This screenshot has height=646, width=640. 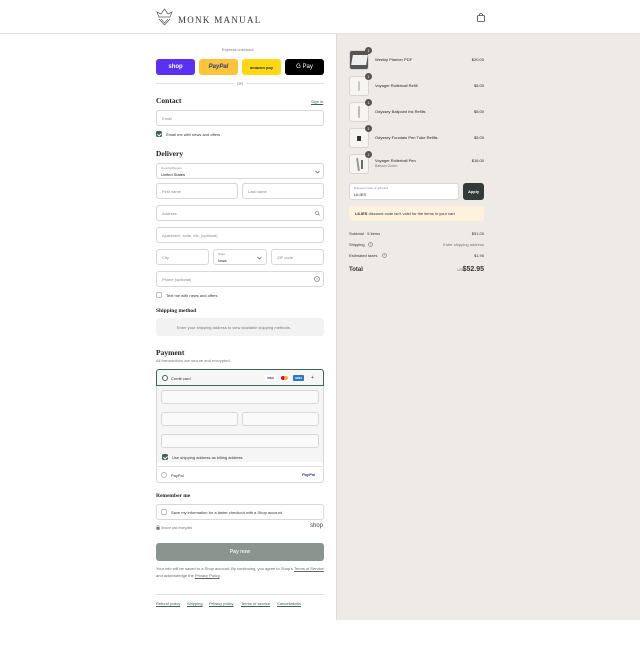 I want to click on first-name-field: First name, so click(x=197, y=191).